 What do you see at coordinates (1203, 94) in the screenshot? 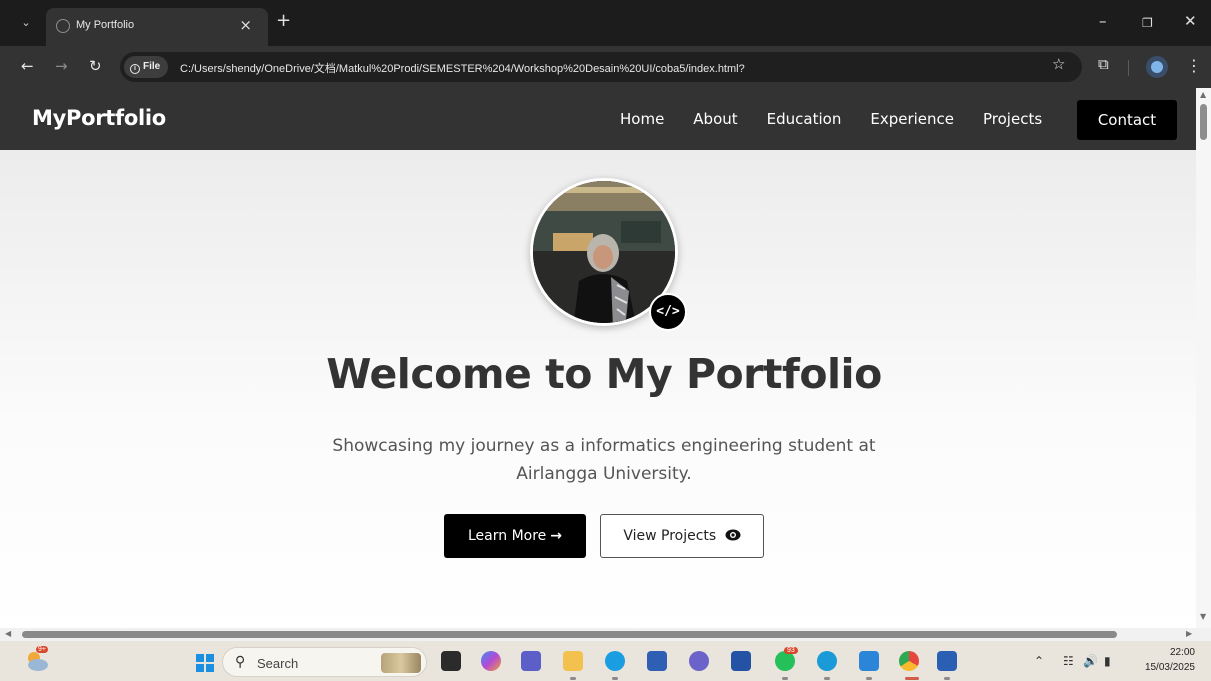
I see `scroll-up-icon: ▲` at bounding box center [1203, 94].